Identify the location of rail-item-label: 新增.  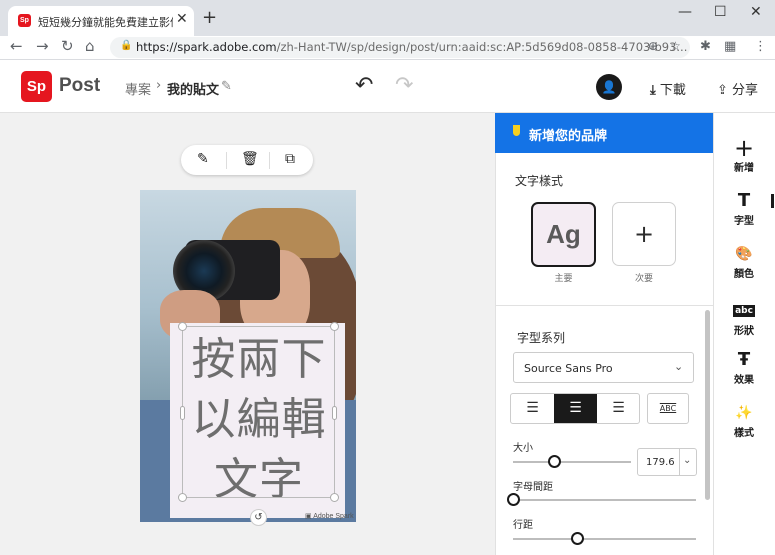
(744, 168).